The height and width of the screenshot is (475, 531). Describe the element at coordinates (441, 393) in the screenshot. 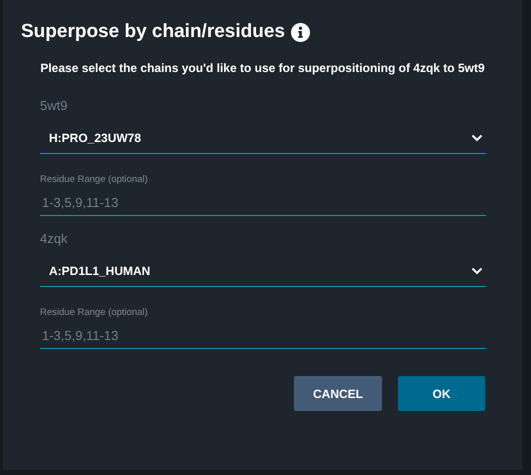

I see `ok-button: OK` at that location.